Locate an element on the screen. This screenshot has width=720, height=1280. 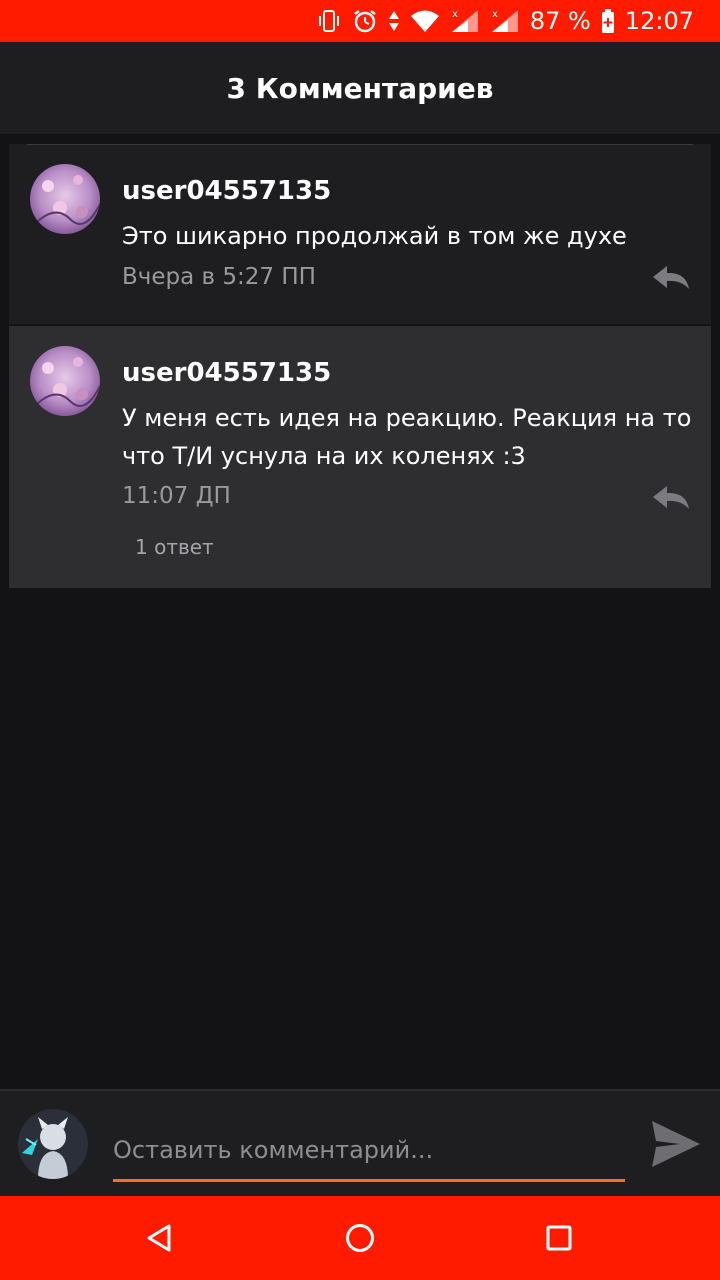
page-title: 3 Комментариев is located at coordinates (360, 88).